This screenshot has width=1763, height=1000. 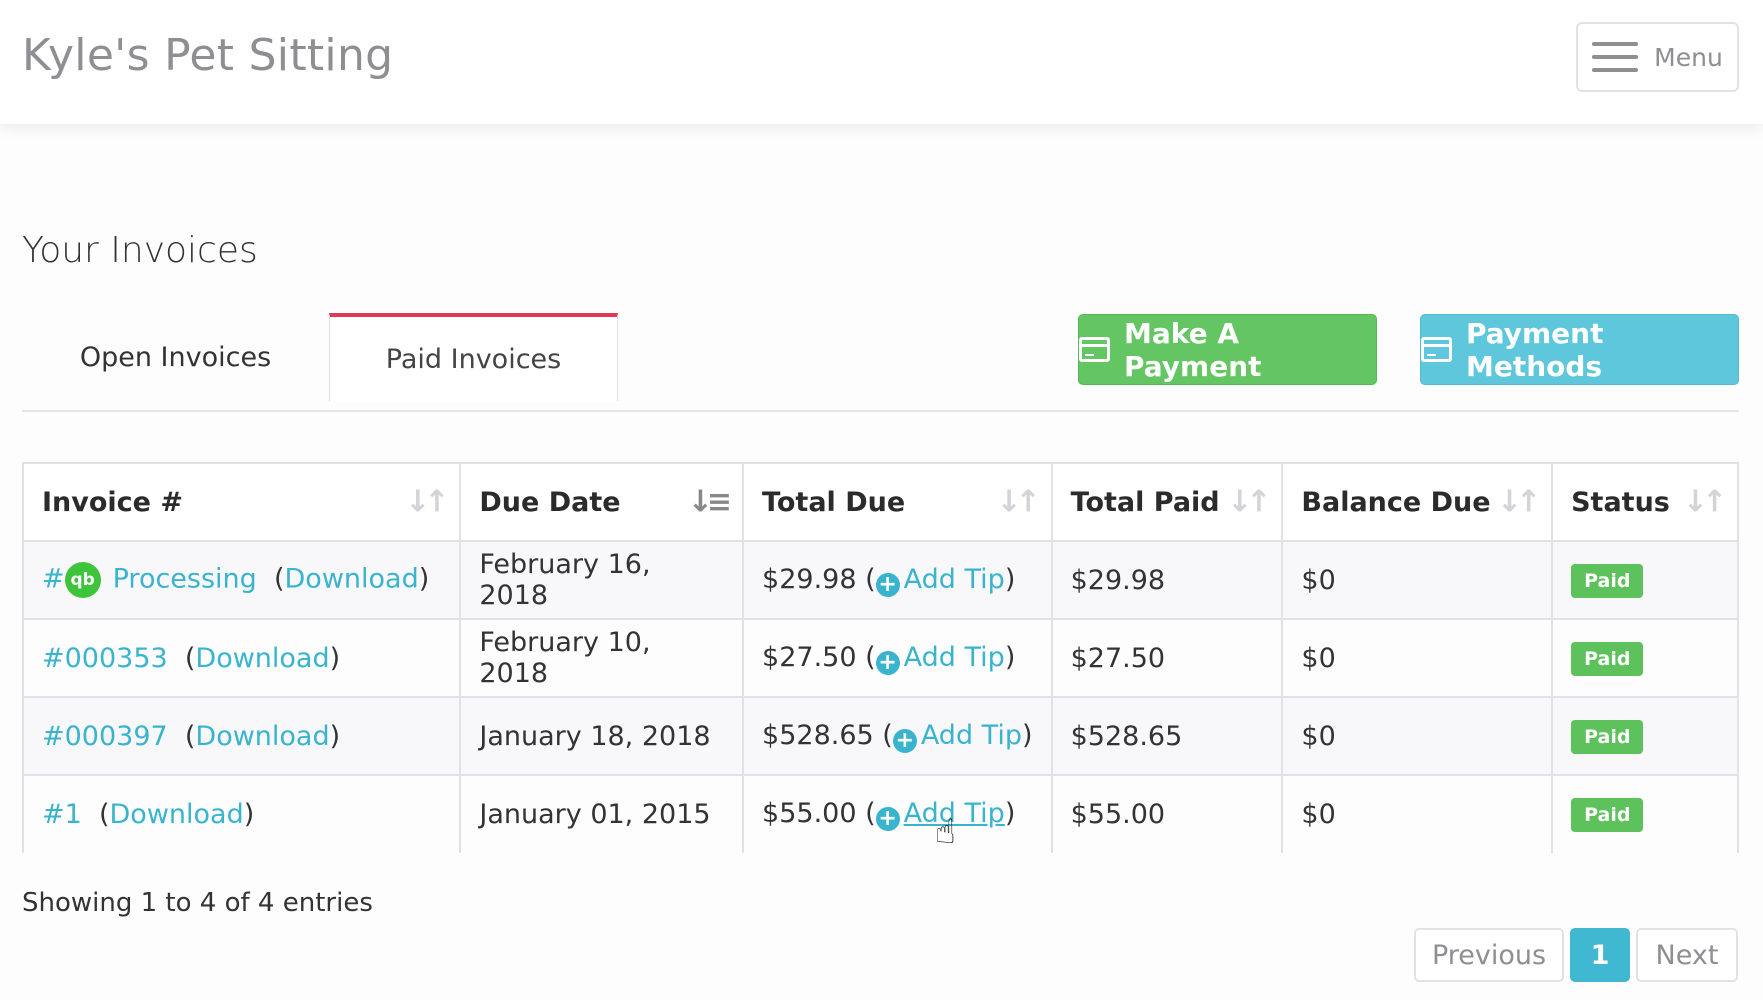 I want to click on column-header-invoice: Invoice # ↓↑, so click(x=241, y=502).